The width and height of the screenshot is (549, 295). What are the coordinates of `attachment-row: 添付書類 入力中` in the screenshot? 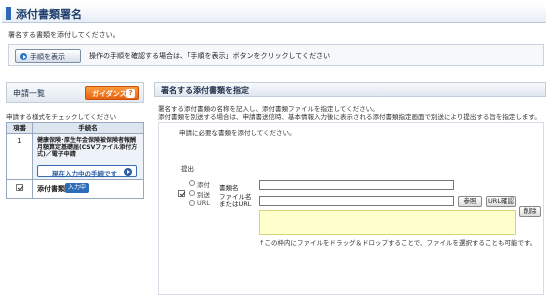 It's located at (75, 189).